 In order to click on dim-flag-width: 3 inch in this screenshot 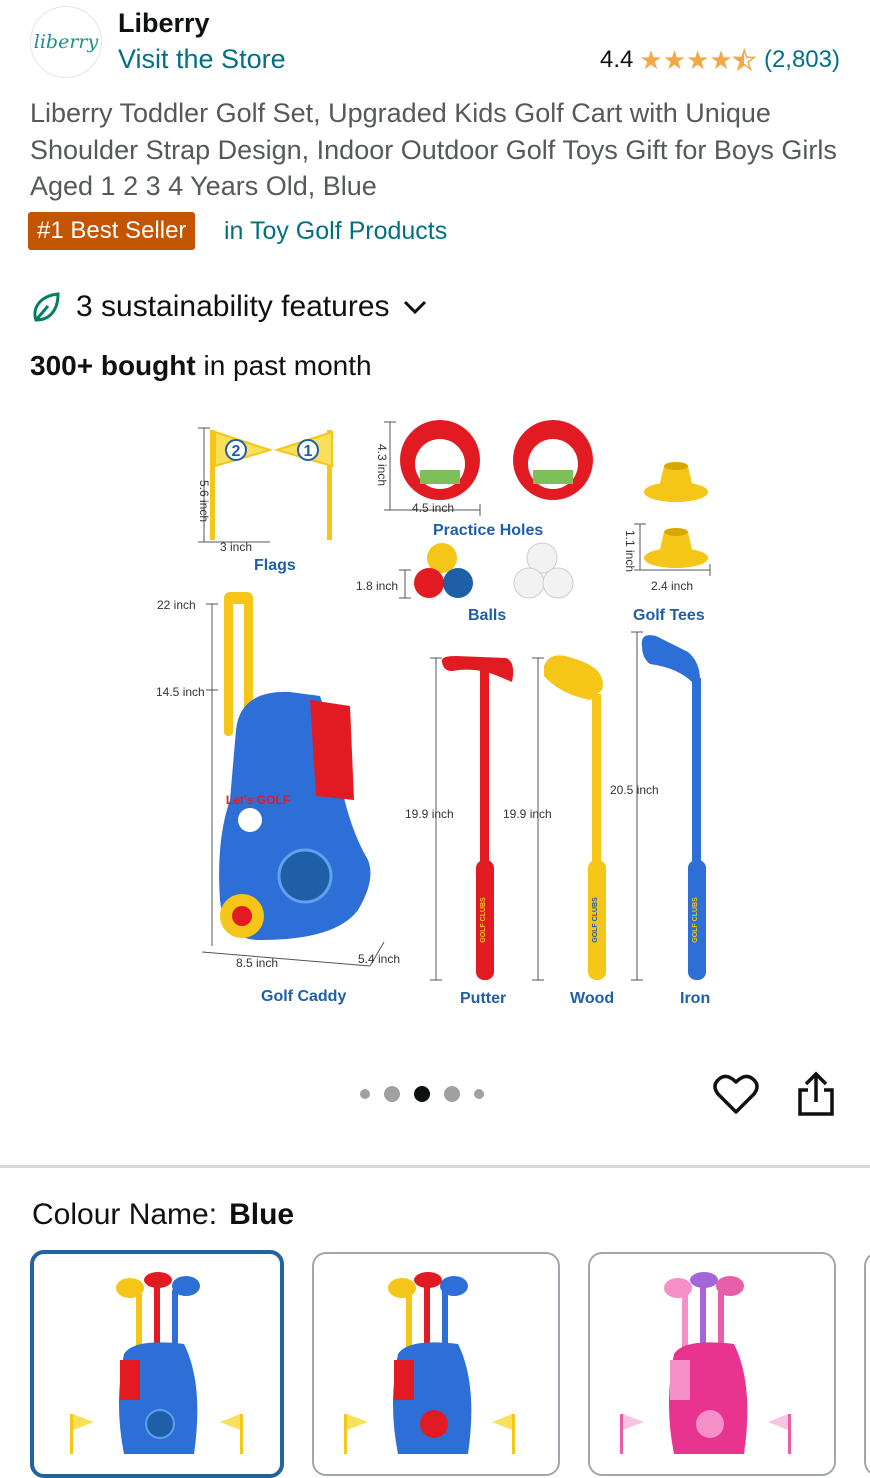, I will do `click(236, 547)`.